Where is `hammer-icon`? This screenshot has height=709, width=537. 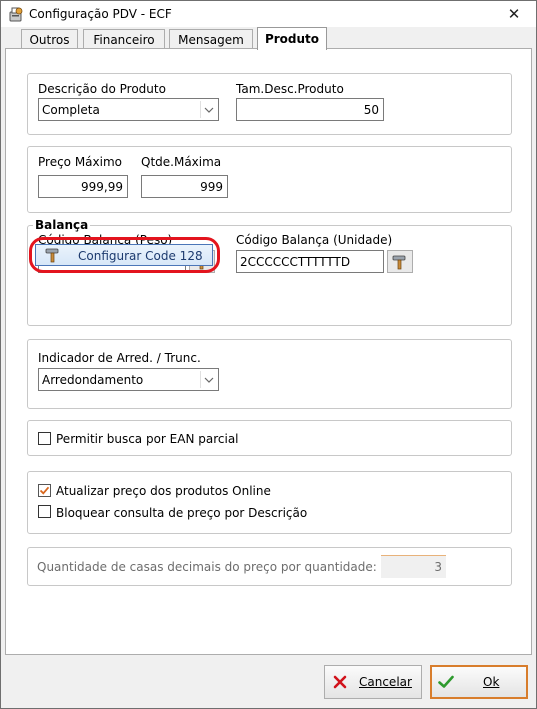 hammer-icon is located at coordinates (399, 262).